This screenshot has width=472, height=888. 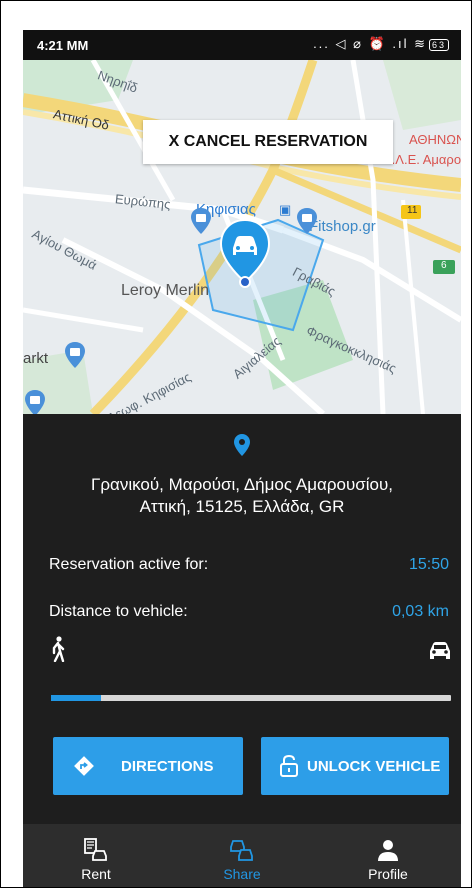 What do you see at coordinates (440, 650) in the screenshot?
I see `car-icon` at bounding box center [440, 650].